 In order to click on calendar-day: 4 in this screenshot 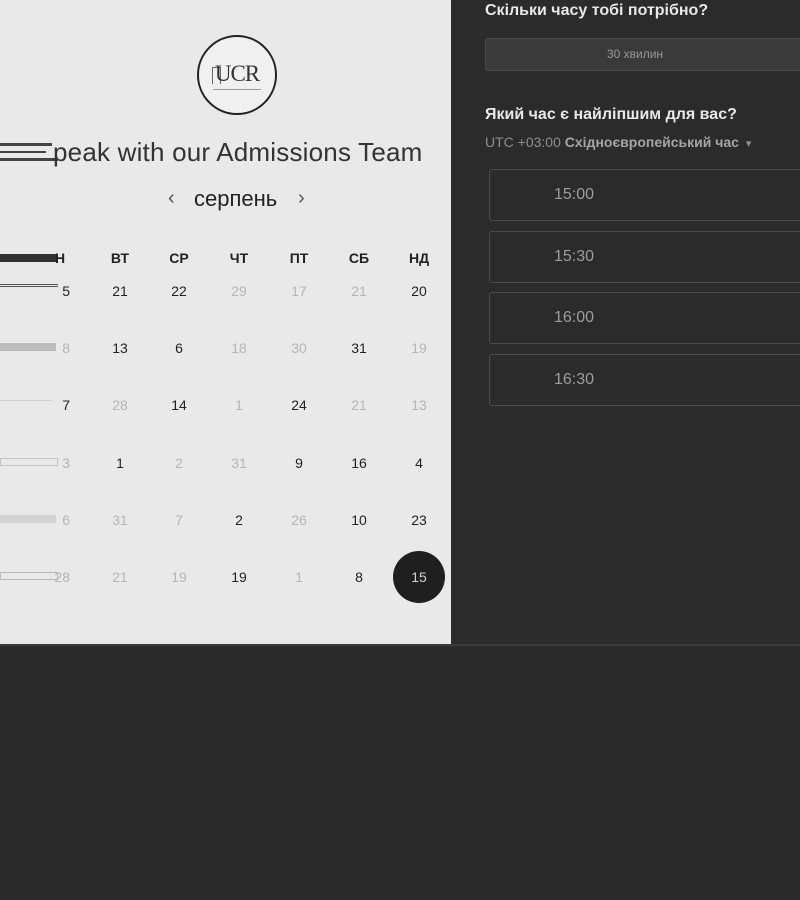, I will do `click(419, 463)`.